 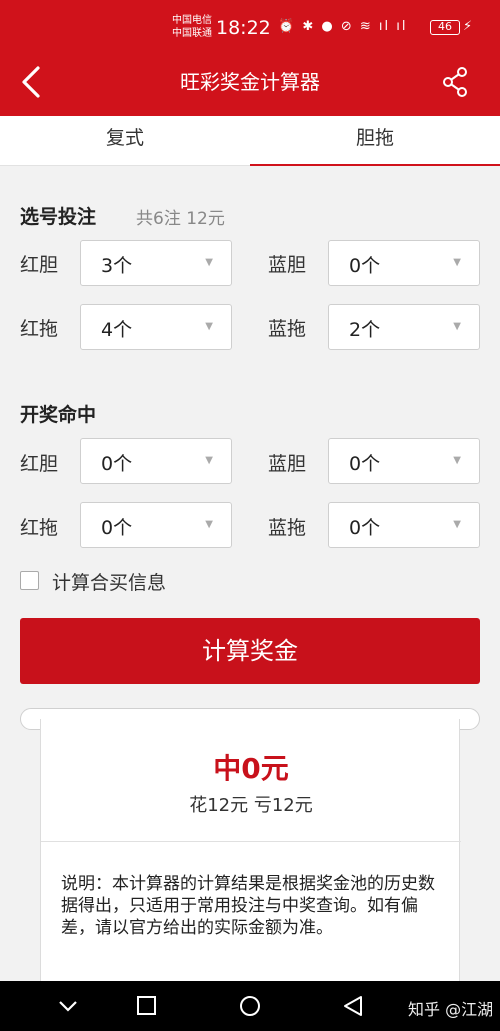 I want to click on share-icon, so click(x=455, y=82).